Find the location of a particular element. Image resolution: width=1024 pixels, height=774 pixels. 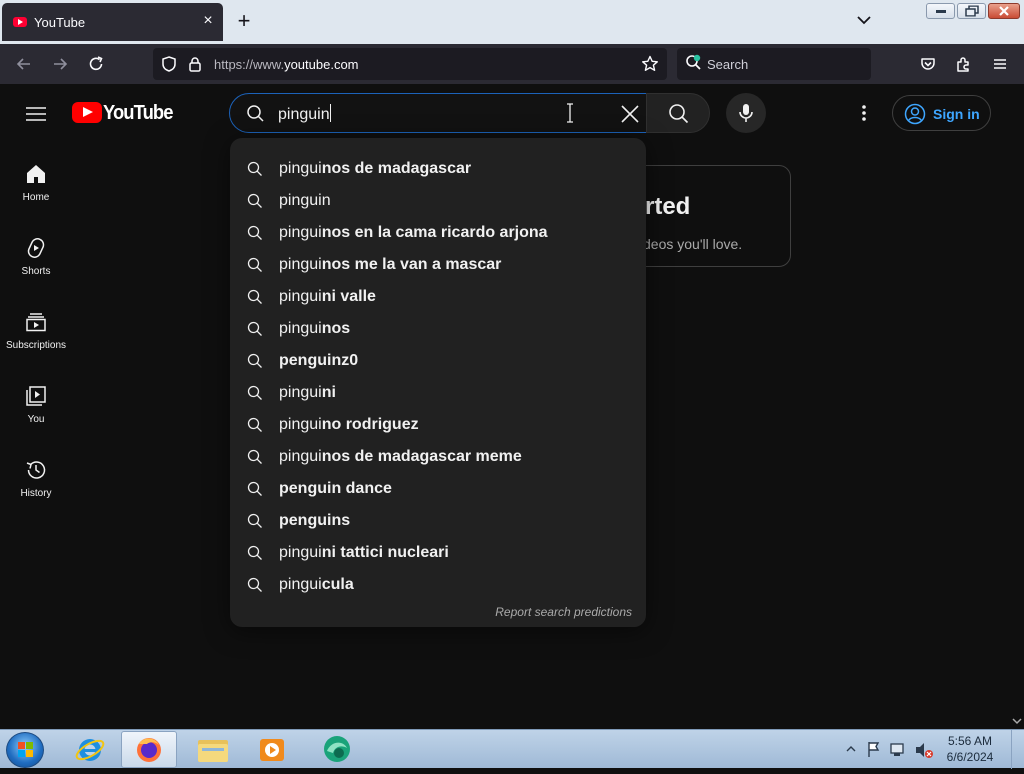

nav-label: You is located at coordinates (36, 419).